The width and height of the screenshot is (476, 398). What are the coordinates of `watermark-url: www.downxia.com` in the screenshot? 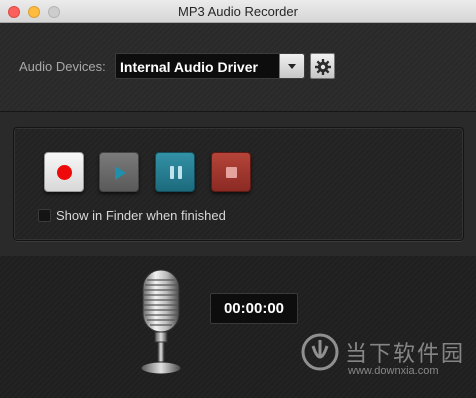 It's located at (393, 371).